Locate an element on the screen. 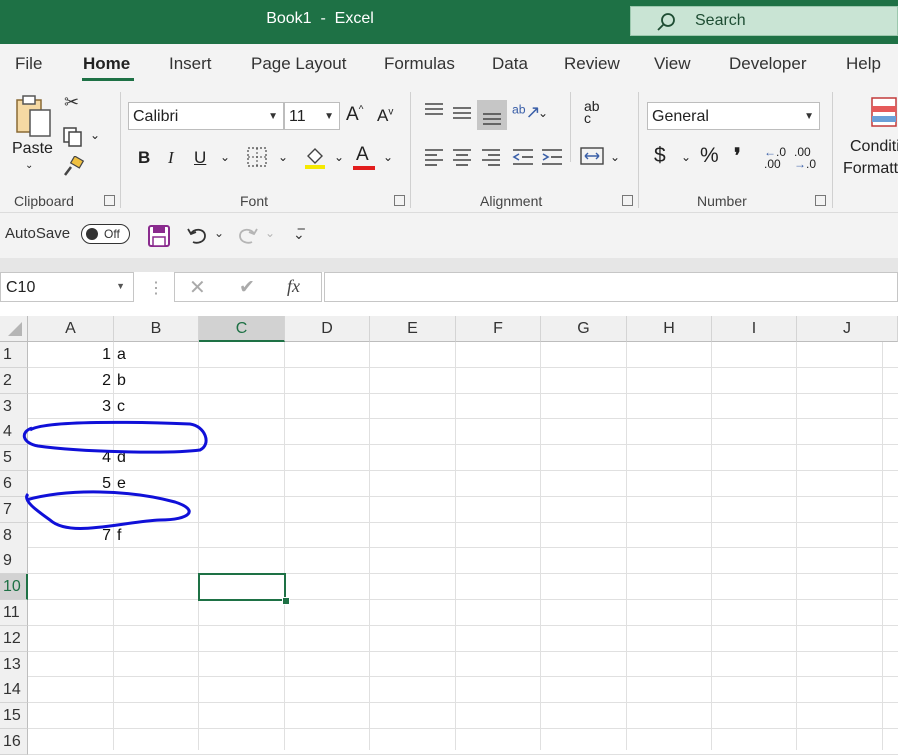 The width and height of the screenshot is (898, 755). row-header-16: 16 is located at coordinates (14, 742).